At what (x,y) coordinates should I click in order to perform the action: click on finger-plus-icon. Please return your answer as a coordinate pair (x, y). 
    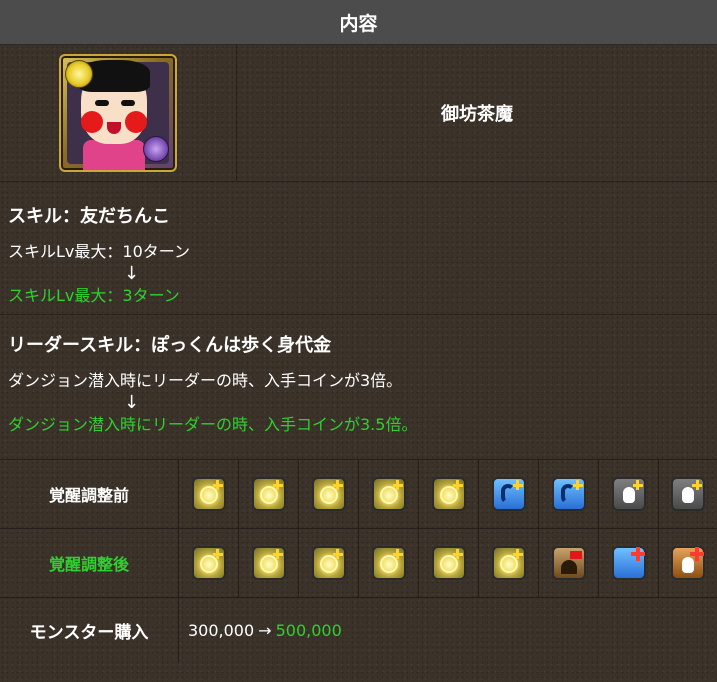
    Looking at the image, I should click on (688, 563).